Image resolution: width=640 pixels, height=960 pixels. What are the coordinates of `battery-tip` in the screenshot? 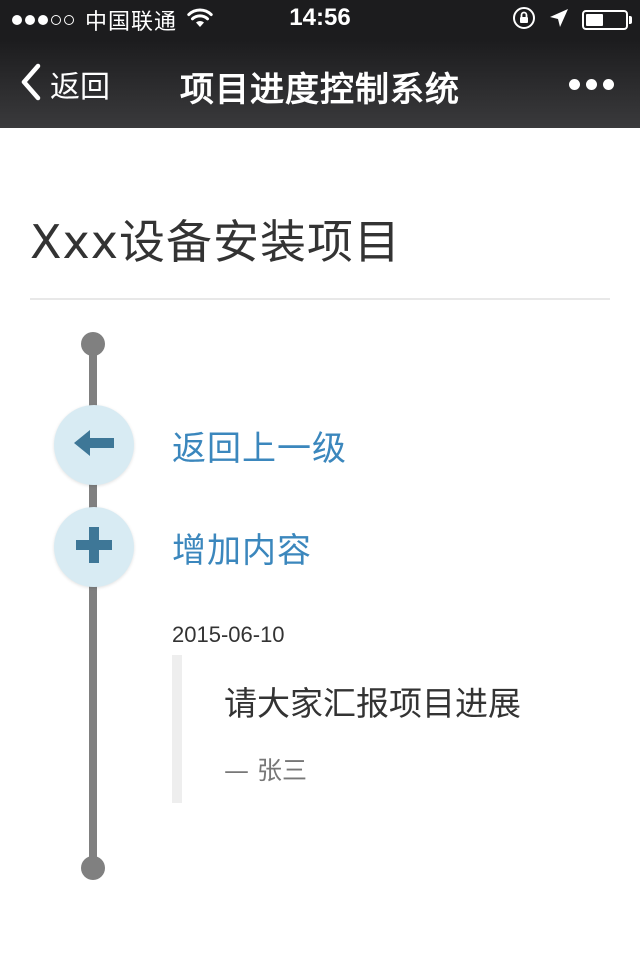 It's located at (630, 20).